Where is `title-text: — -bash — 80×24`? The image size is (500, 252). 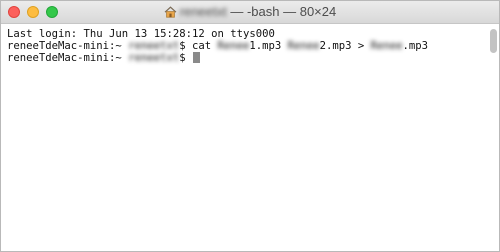 title-text: — -bash — 80×24 is located at coordinates (281, 11).